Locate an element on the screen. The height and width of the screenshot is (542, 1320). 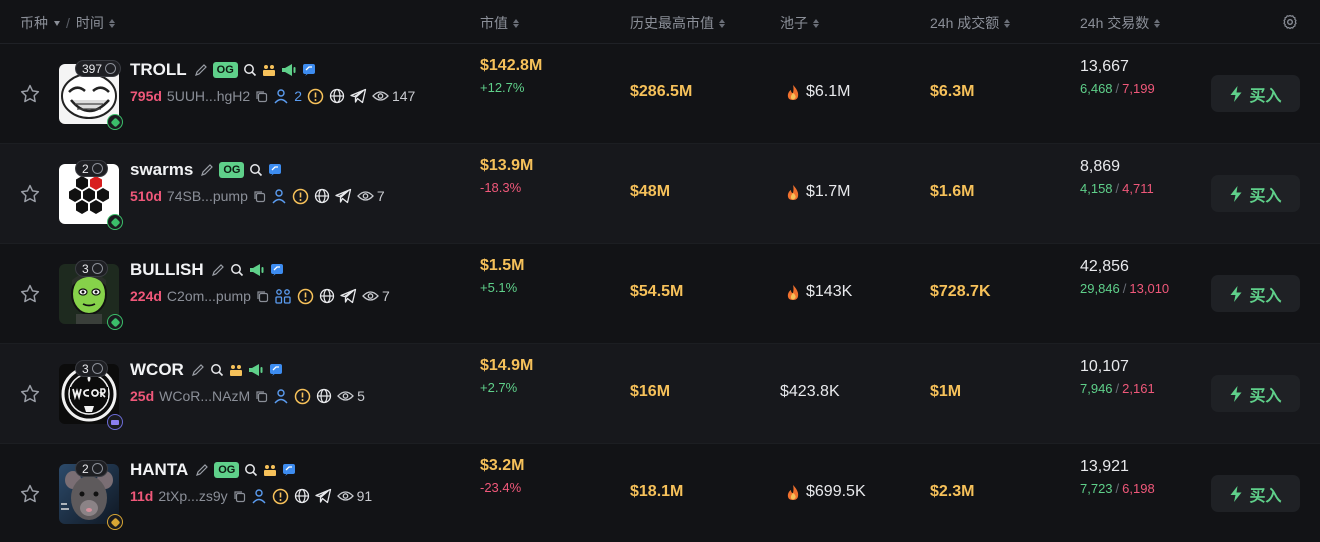
token-name: BULLISH is located at coordinates (167, 270).